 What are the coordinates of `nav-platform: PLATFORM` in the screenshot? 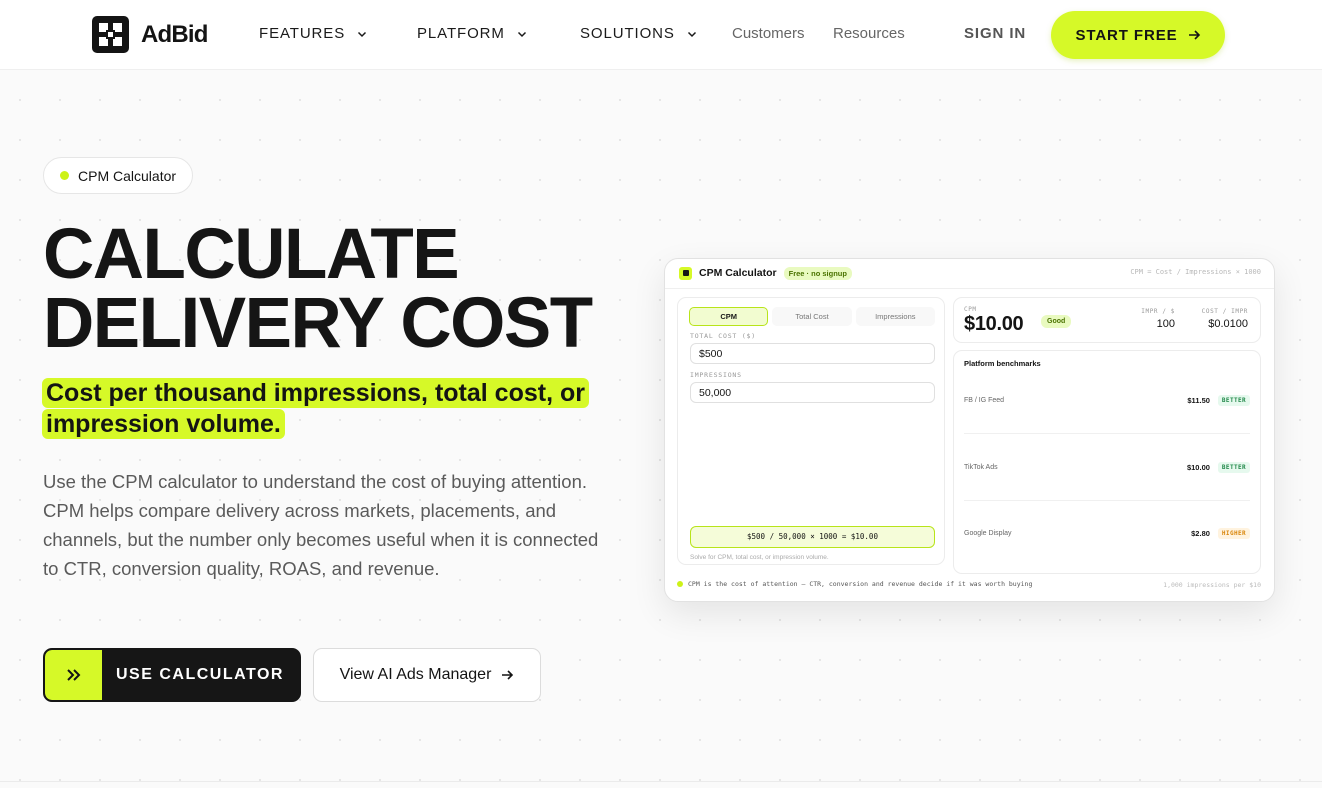 It's located at (472, 33).